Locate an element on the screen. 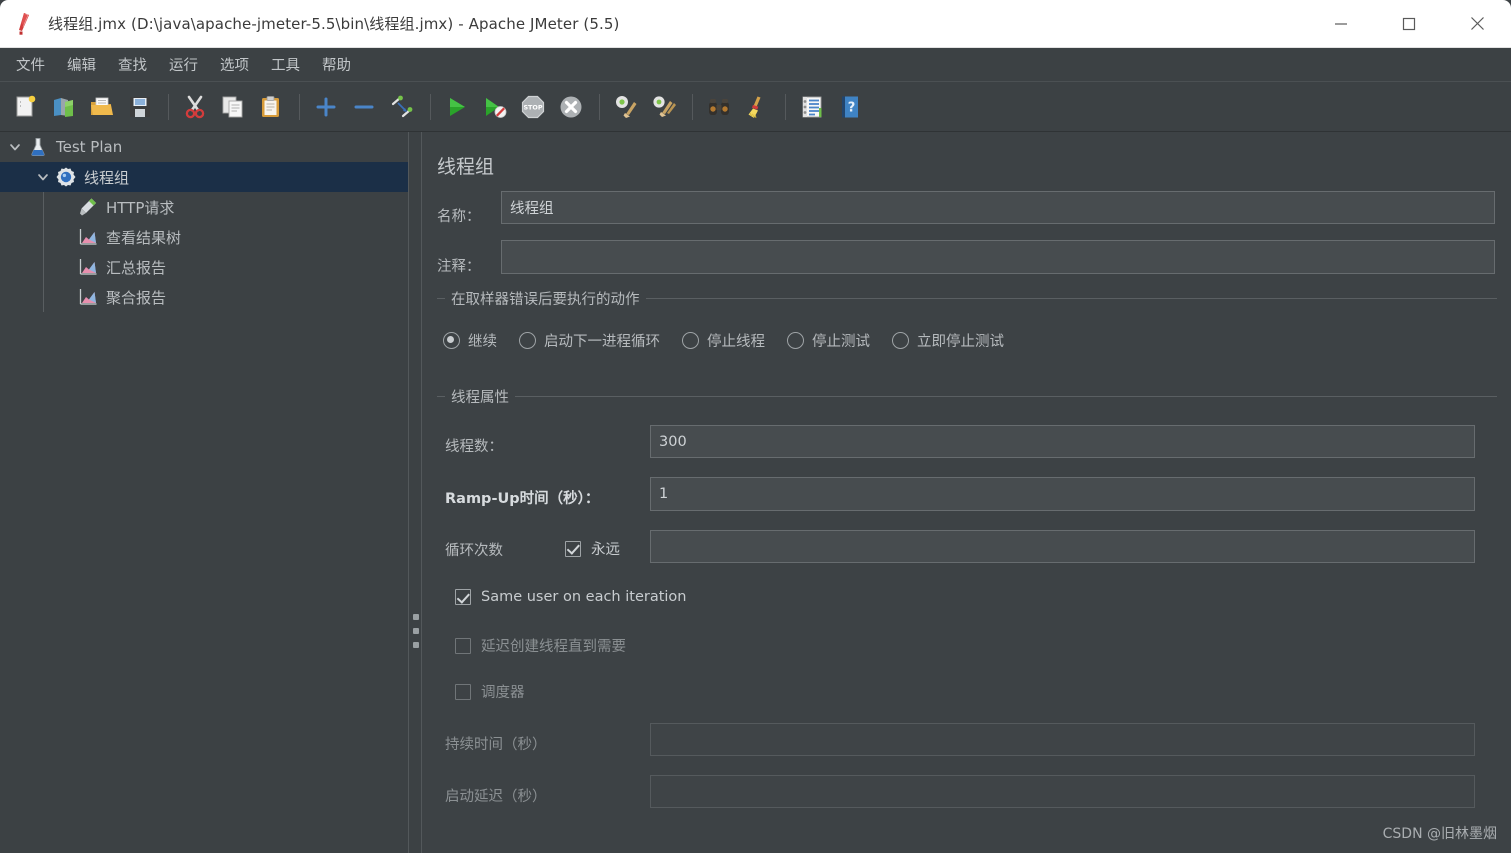  startup-delay-input is located at coordinates (1062, 791).